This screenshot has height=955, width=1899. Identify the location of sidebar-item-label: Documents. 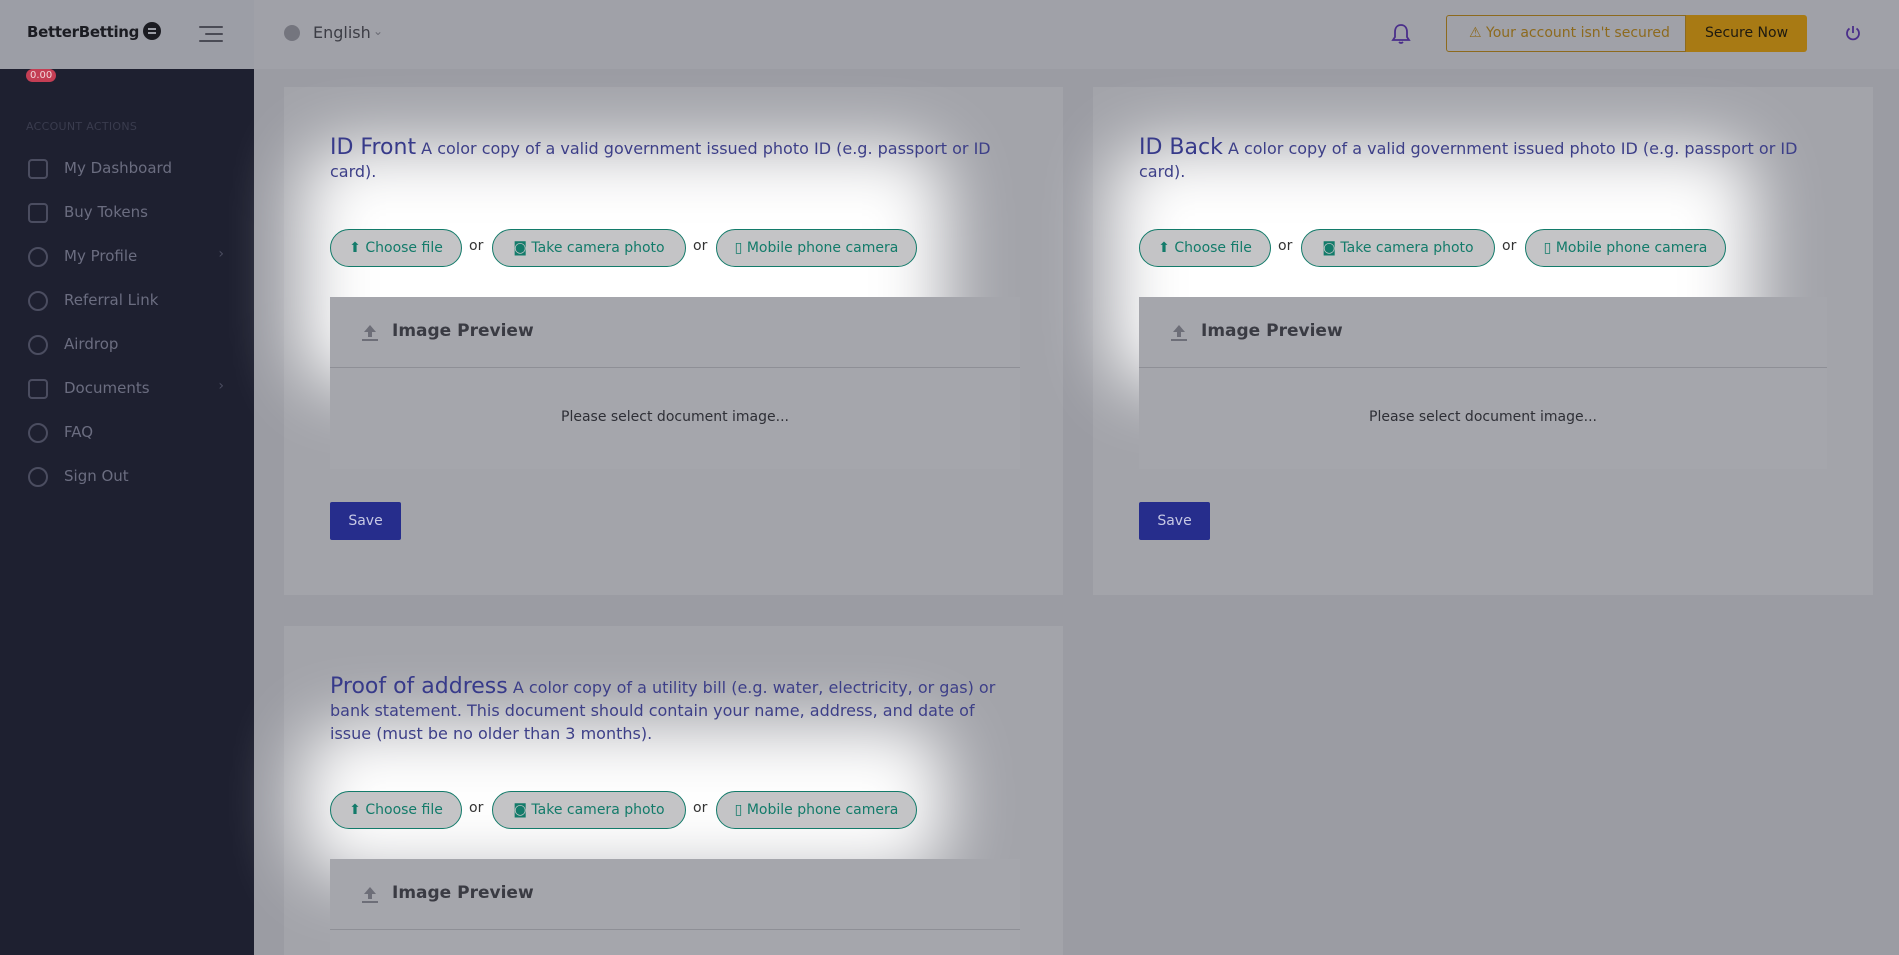
(107, 388).